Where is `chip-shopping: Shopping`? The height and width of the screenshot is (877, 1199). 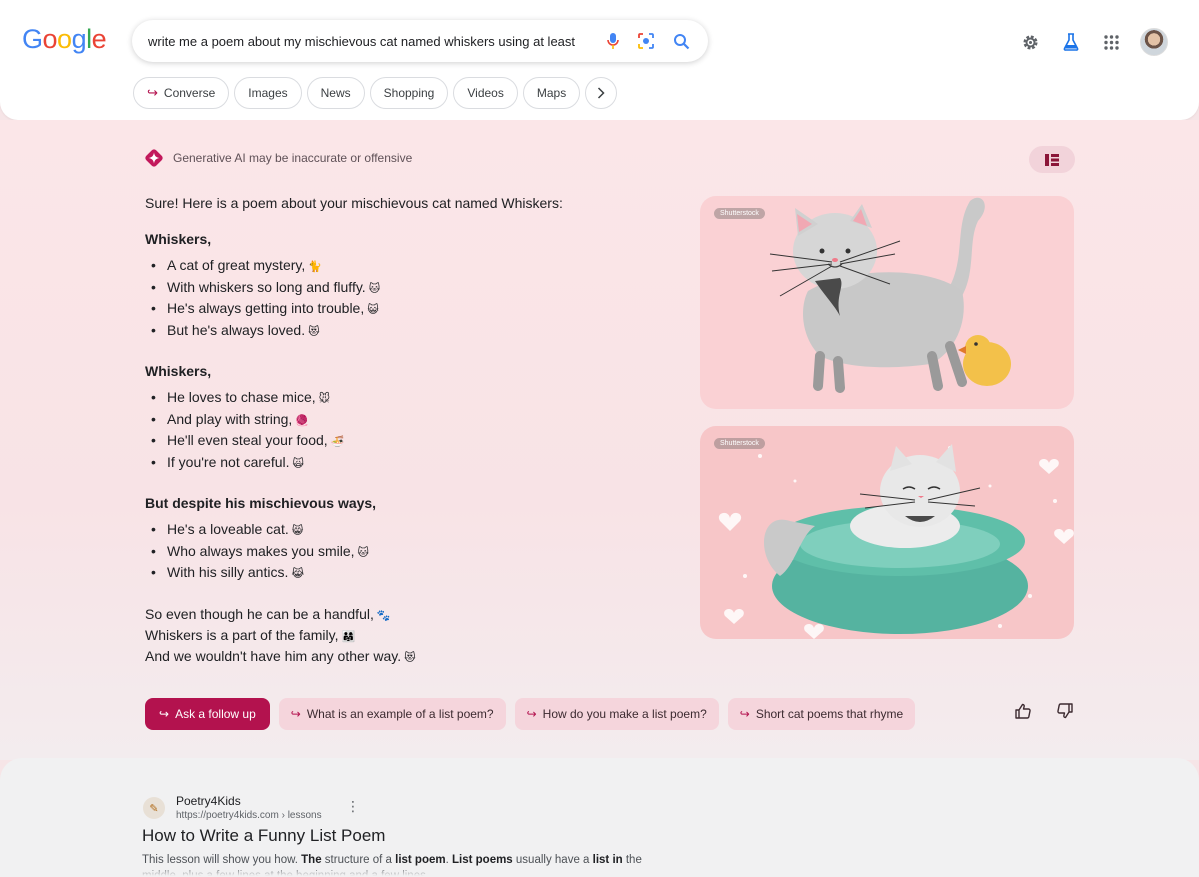
chip-shopping: Shopping is located at coordinates (409, 93).